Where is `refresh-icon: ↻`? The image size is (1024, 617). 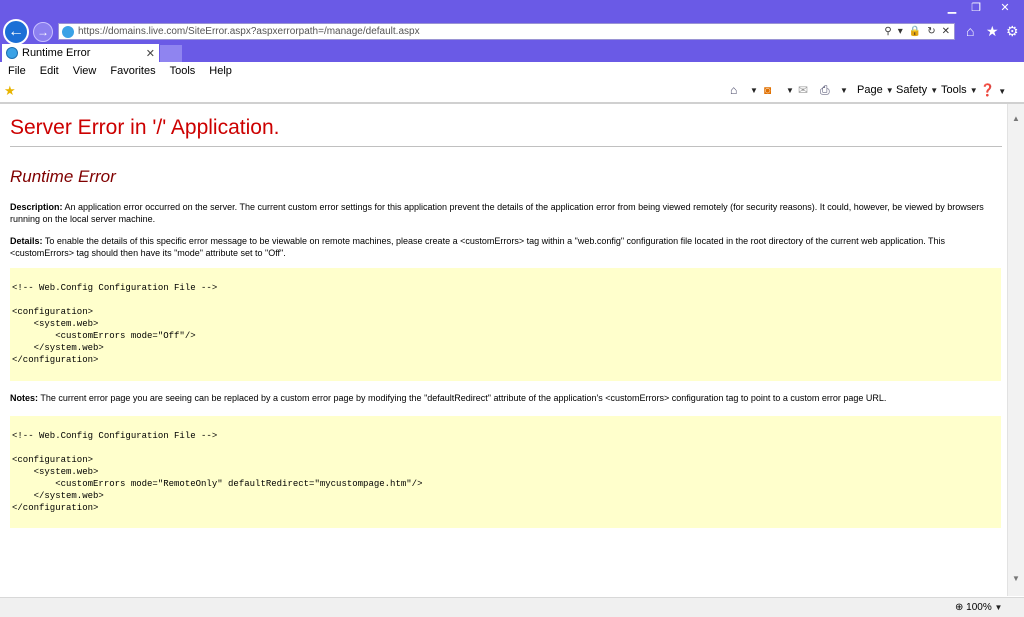 refresh-icon: ↻ is located at coordinates (931, 31).